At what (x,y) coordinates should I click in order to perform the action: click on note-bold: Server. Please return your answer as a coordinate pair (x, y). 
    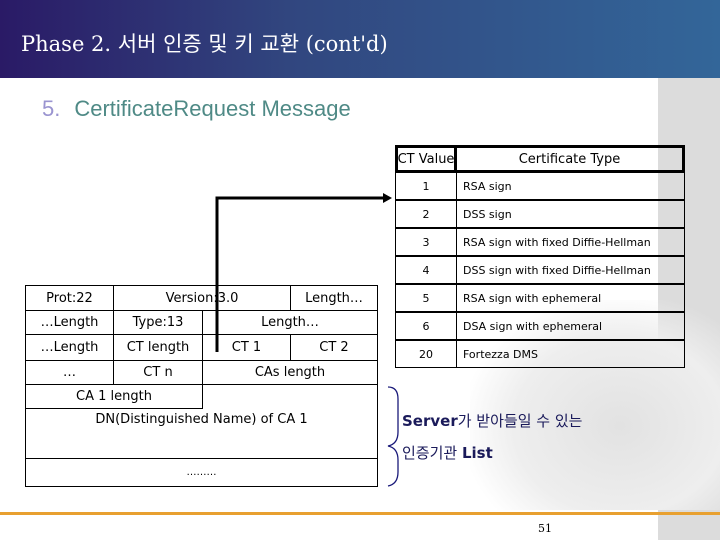
    Looking at the image, I should click on (430, 421).